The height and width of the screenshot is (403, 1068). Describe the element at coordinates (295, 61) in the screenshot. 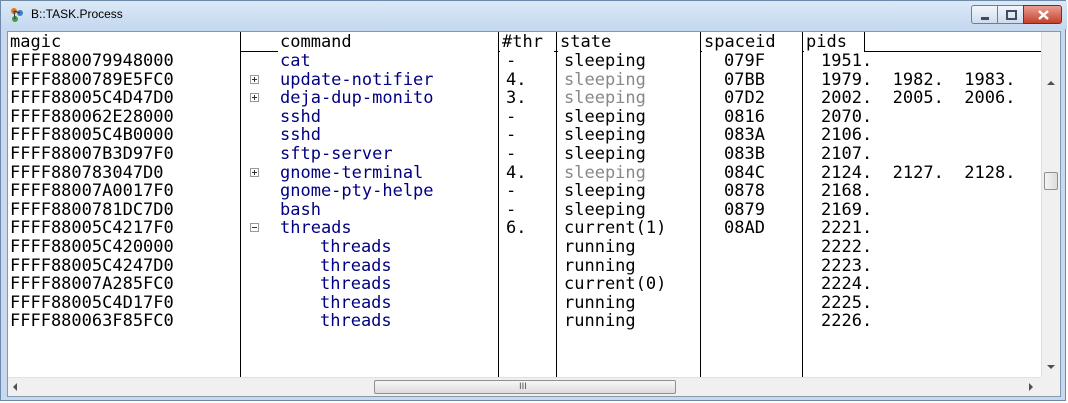

I see `command-cell: cat` at that location.